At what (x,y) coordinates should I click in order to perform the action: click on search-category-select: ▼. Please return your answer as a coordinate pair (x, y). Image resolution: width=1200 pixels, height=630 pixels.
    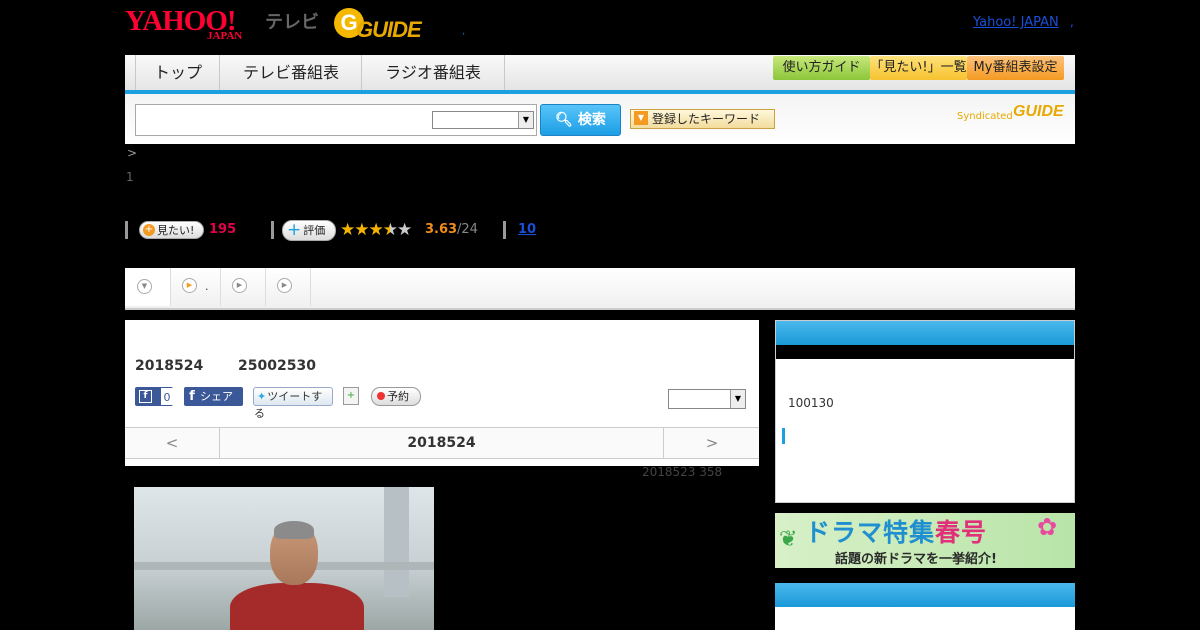
    Looking at the image, I should click on (483, 120).